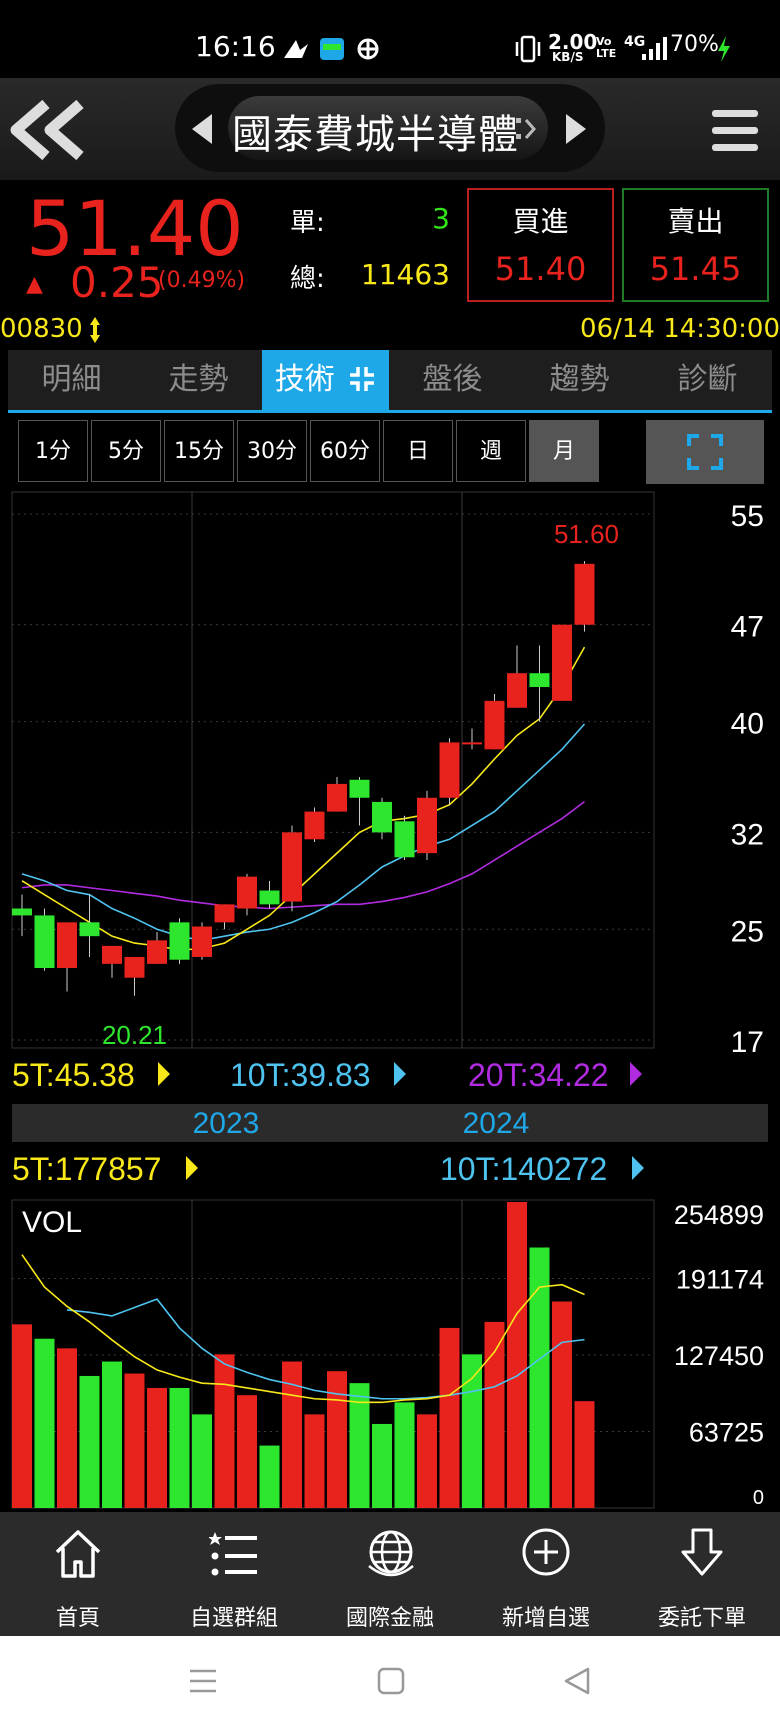 The height and width of the screenshot is (1733, 780). What do you see at coordinates (705, 452) in the screenshot?
I see `fullscreen-button` at bounding box center [705, 452].